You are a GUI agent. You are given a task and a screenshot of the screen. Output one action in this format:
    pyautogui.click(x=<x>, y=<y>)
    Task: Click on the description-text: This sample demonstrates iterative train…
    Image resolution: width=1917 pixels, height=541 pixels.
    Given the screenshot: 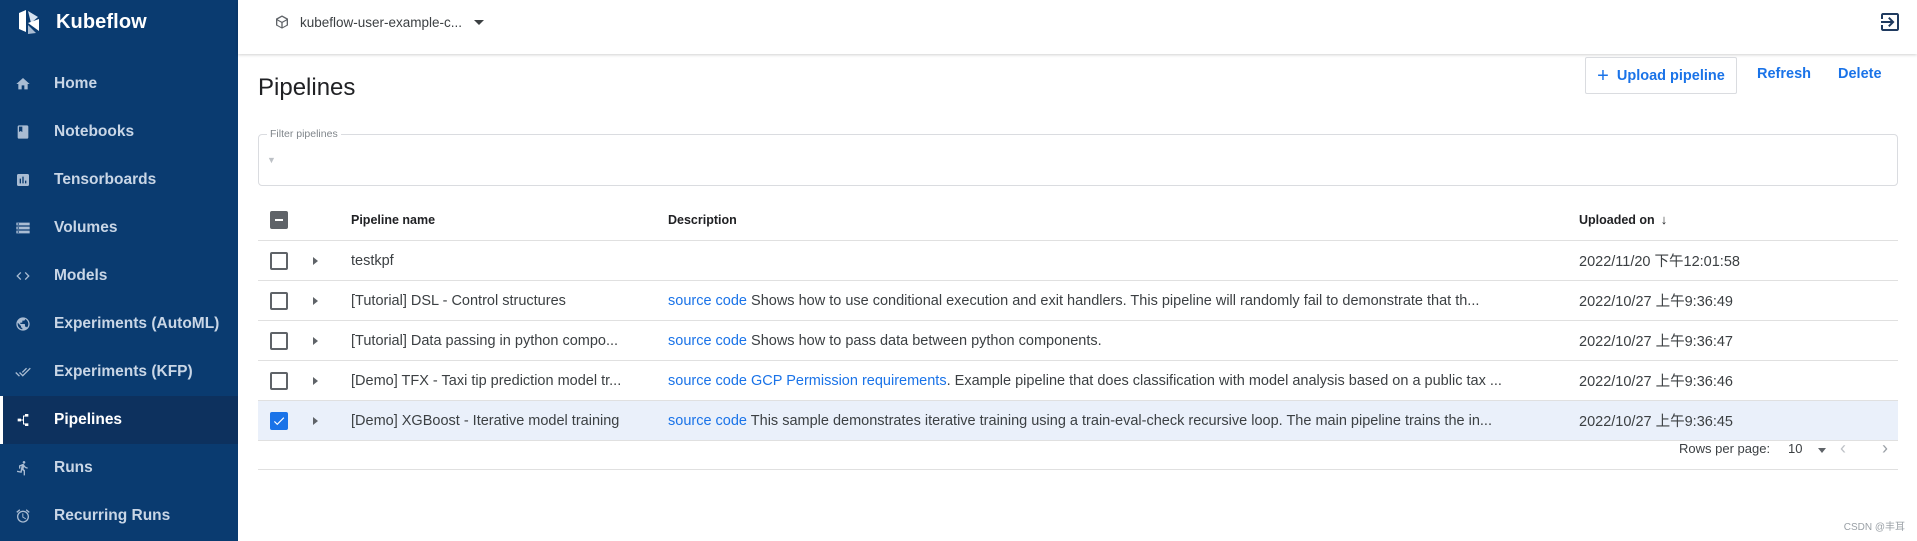 What is the action you would take?
    pyautogui.click(x=1121, y=420)
    